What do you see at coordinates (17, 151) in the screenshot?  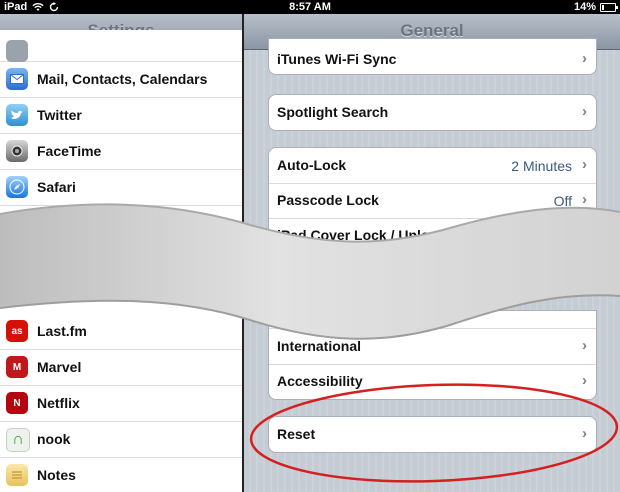 I see `facetime-icon` at bounding box center [17, 151].